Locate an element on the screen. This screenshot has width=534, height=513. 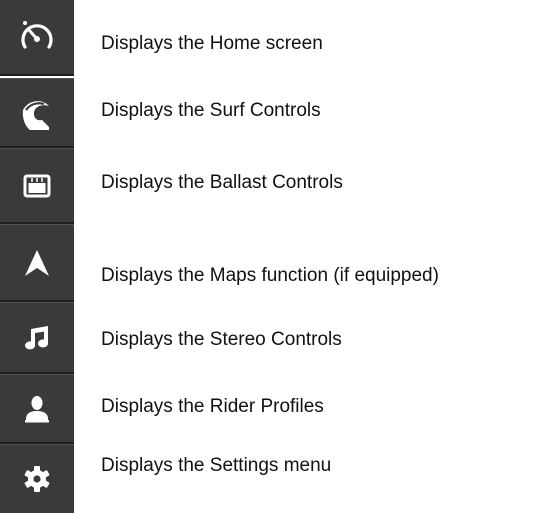
legend-row-surf: Displays the Surf Controls is located at coordinates (267, 113).